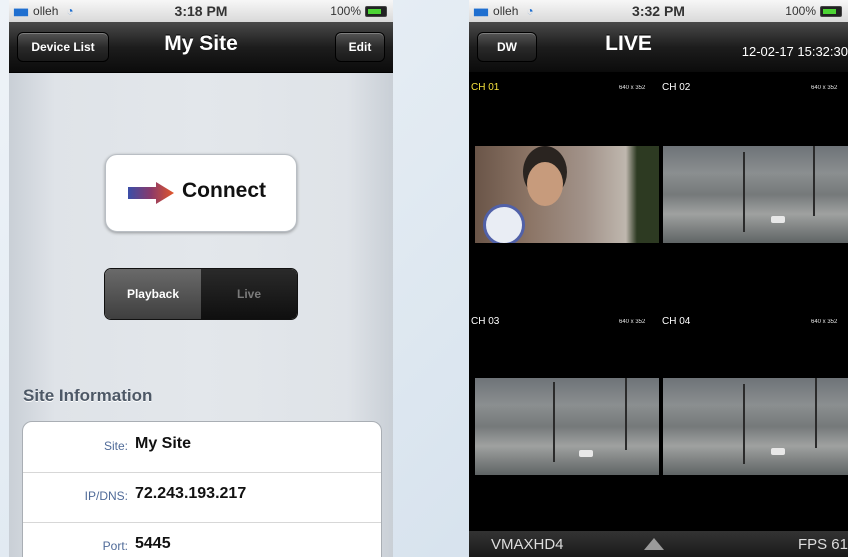  Describe the element at coordinates (527, 544) in the screenshot. I see `device-name: VMAXHD4` at that location.